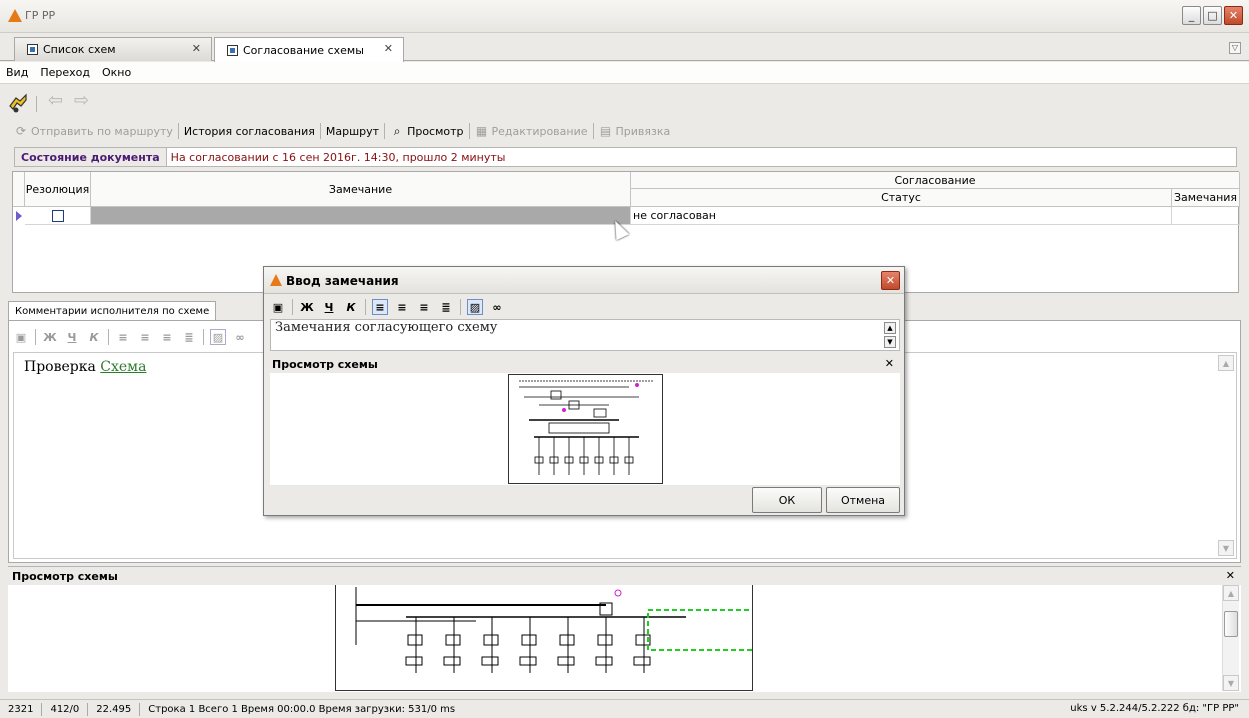 This screenshot has width=1249, height=718. I want to click on back-arrow-icon: ⇦, so click(55, 101).